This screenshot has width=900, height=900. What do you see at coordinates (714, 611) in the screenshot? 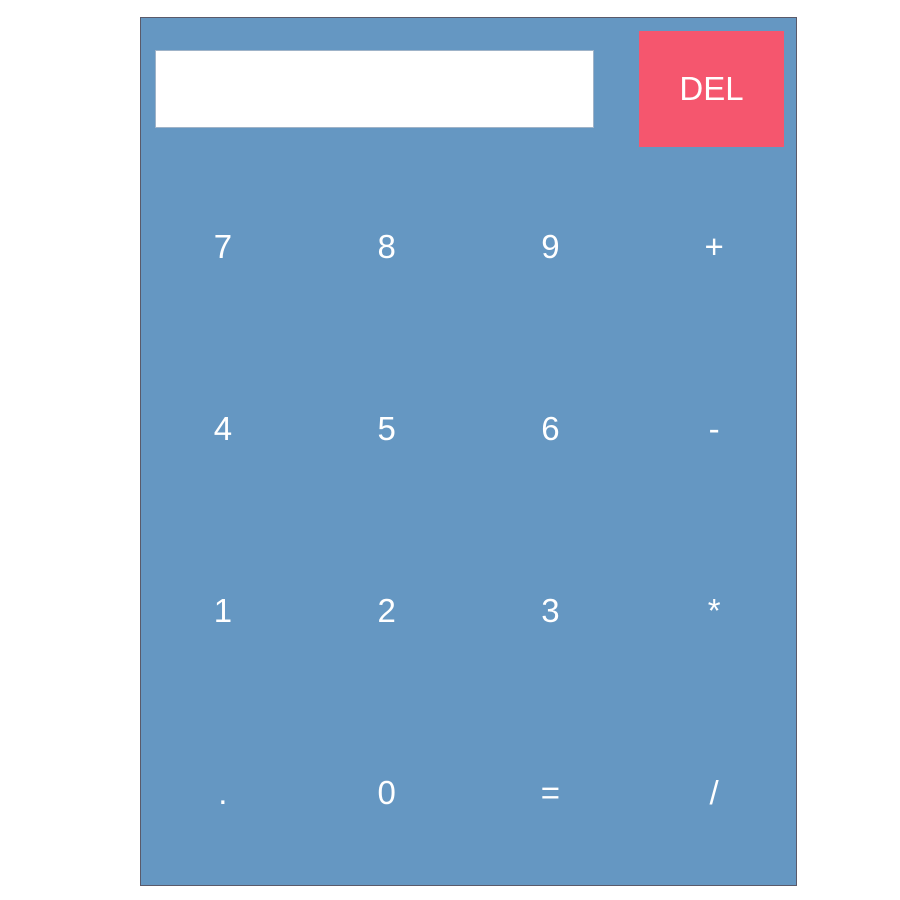
I see `key-multiply: *` at bounding box center [714, 611].